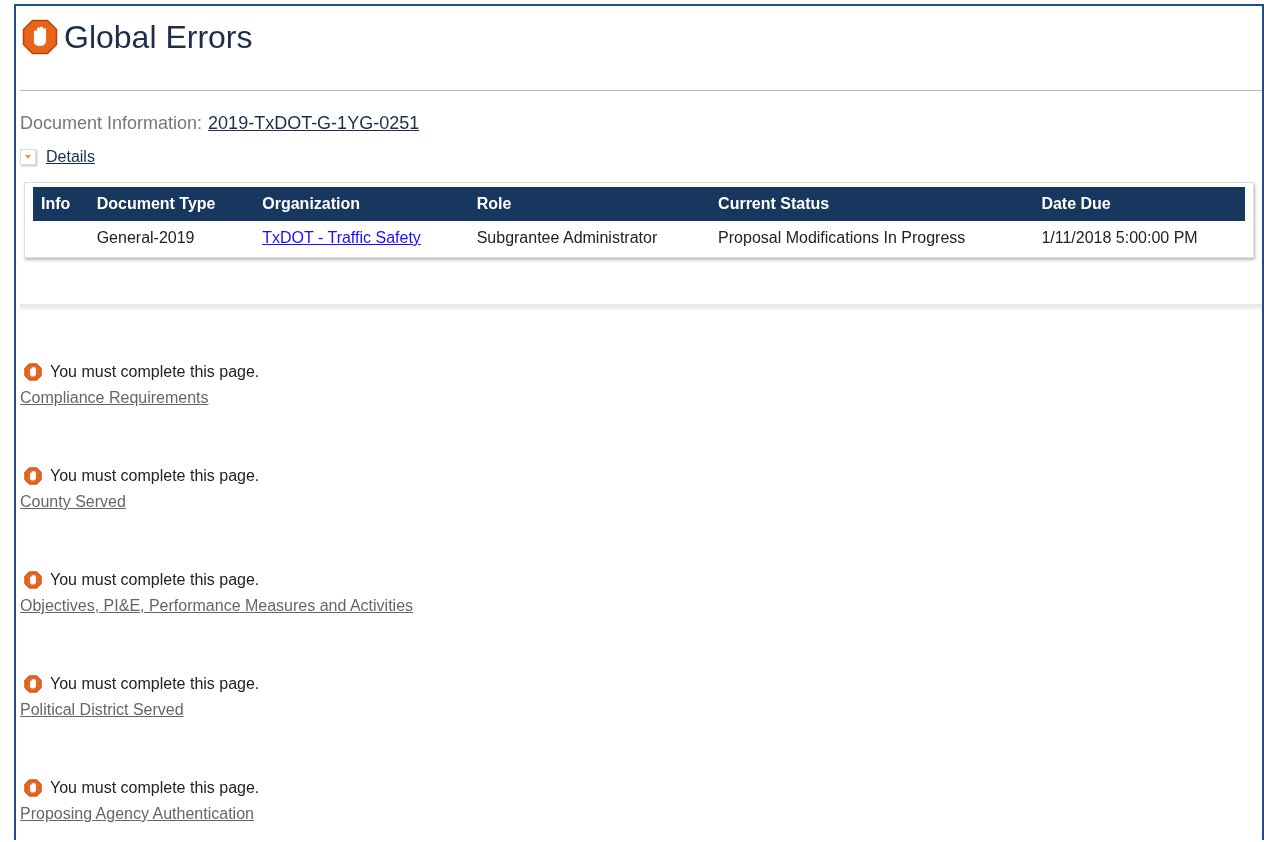 The image size is (1264, 842). I want to click on page-link: Proposing Agency Authentication, so click(137, 814).